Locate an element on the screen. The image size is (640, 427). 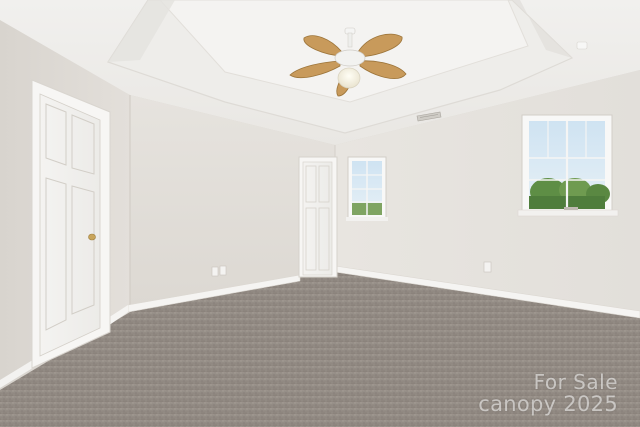
watermark-line-2: canopy 2025 is located at coordinates (548, 403).